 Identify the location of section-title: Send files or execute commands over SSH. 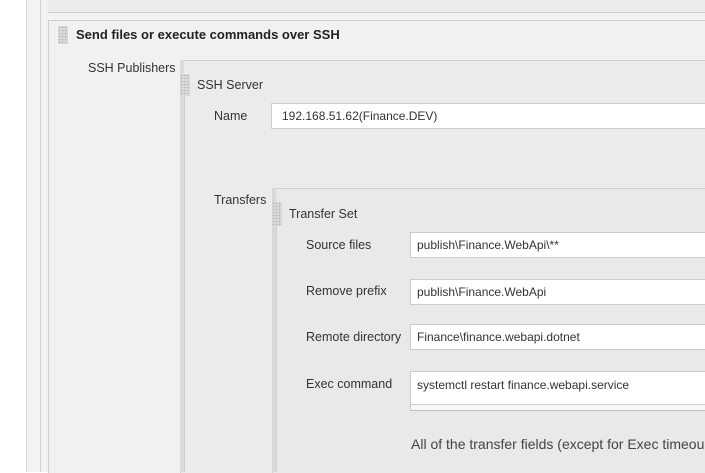
(208, 34).